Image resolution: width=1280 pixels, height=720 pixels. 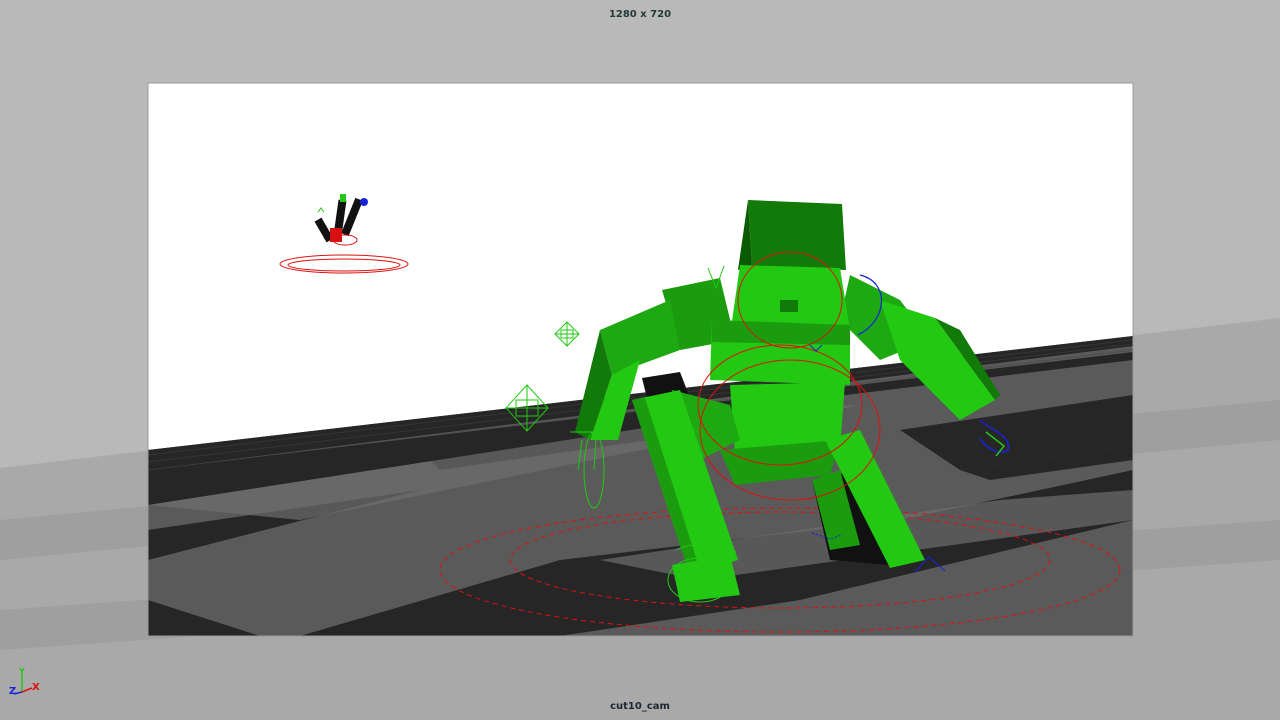 I want to click on axis-z-label: Z, so click(x=13, y=691).